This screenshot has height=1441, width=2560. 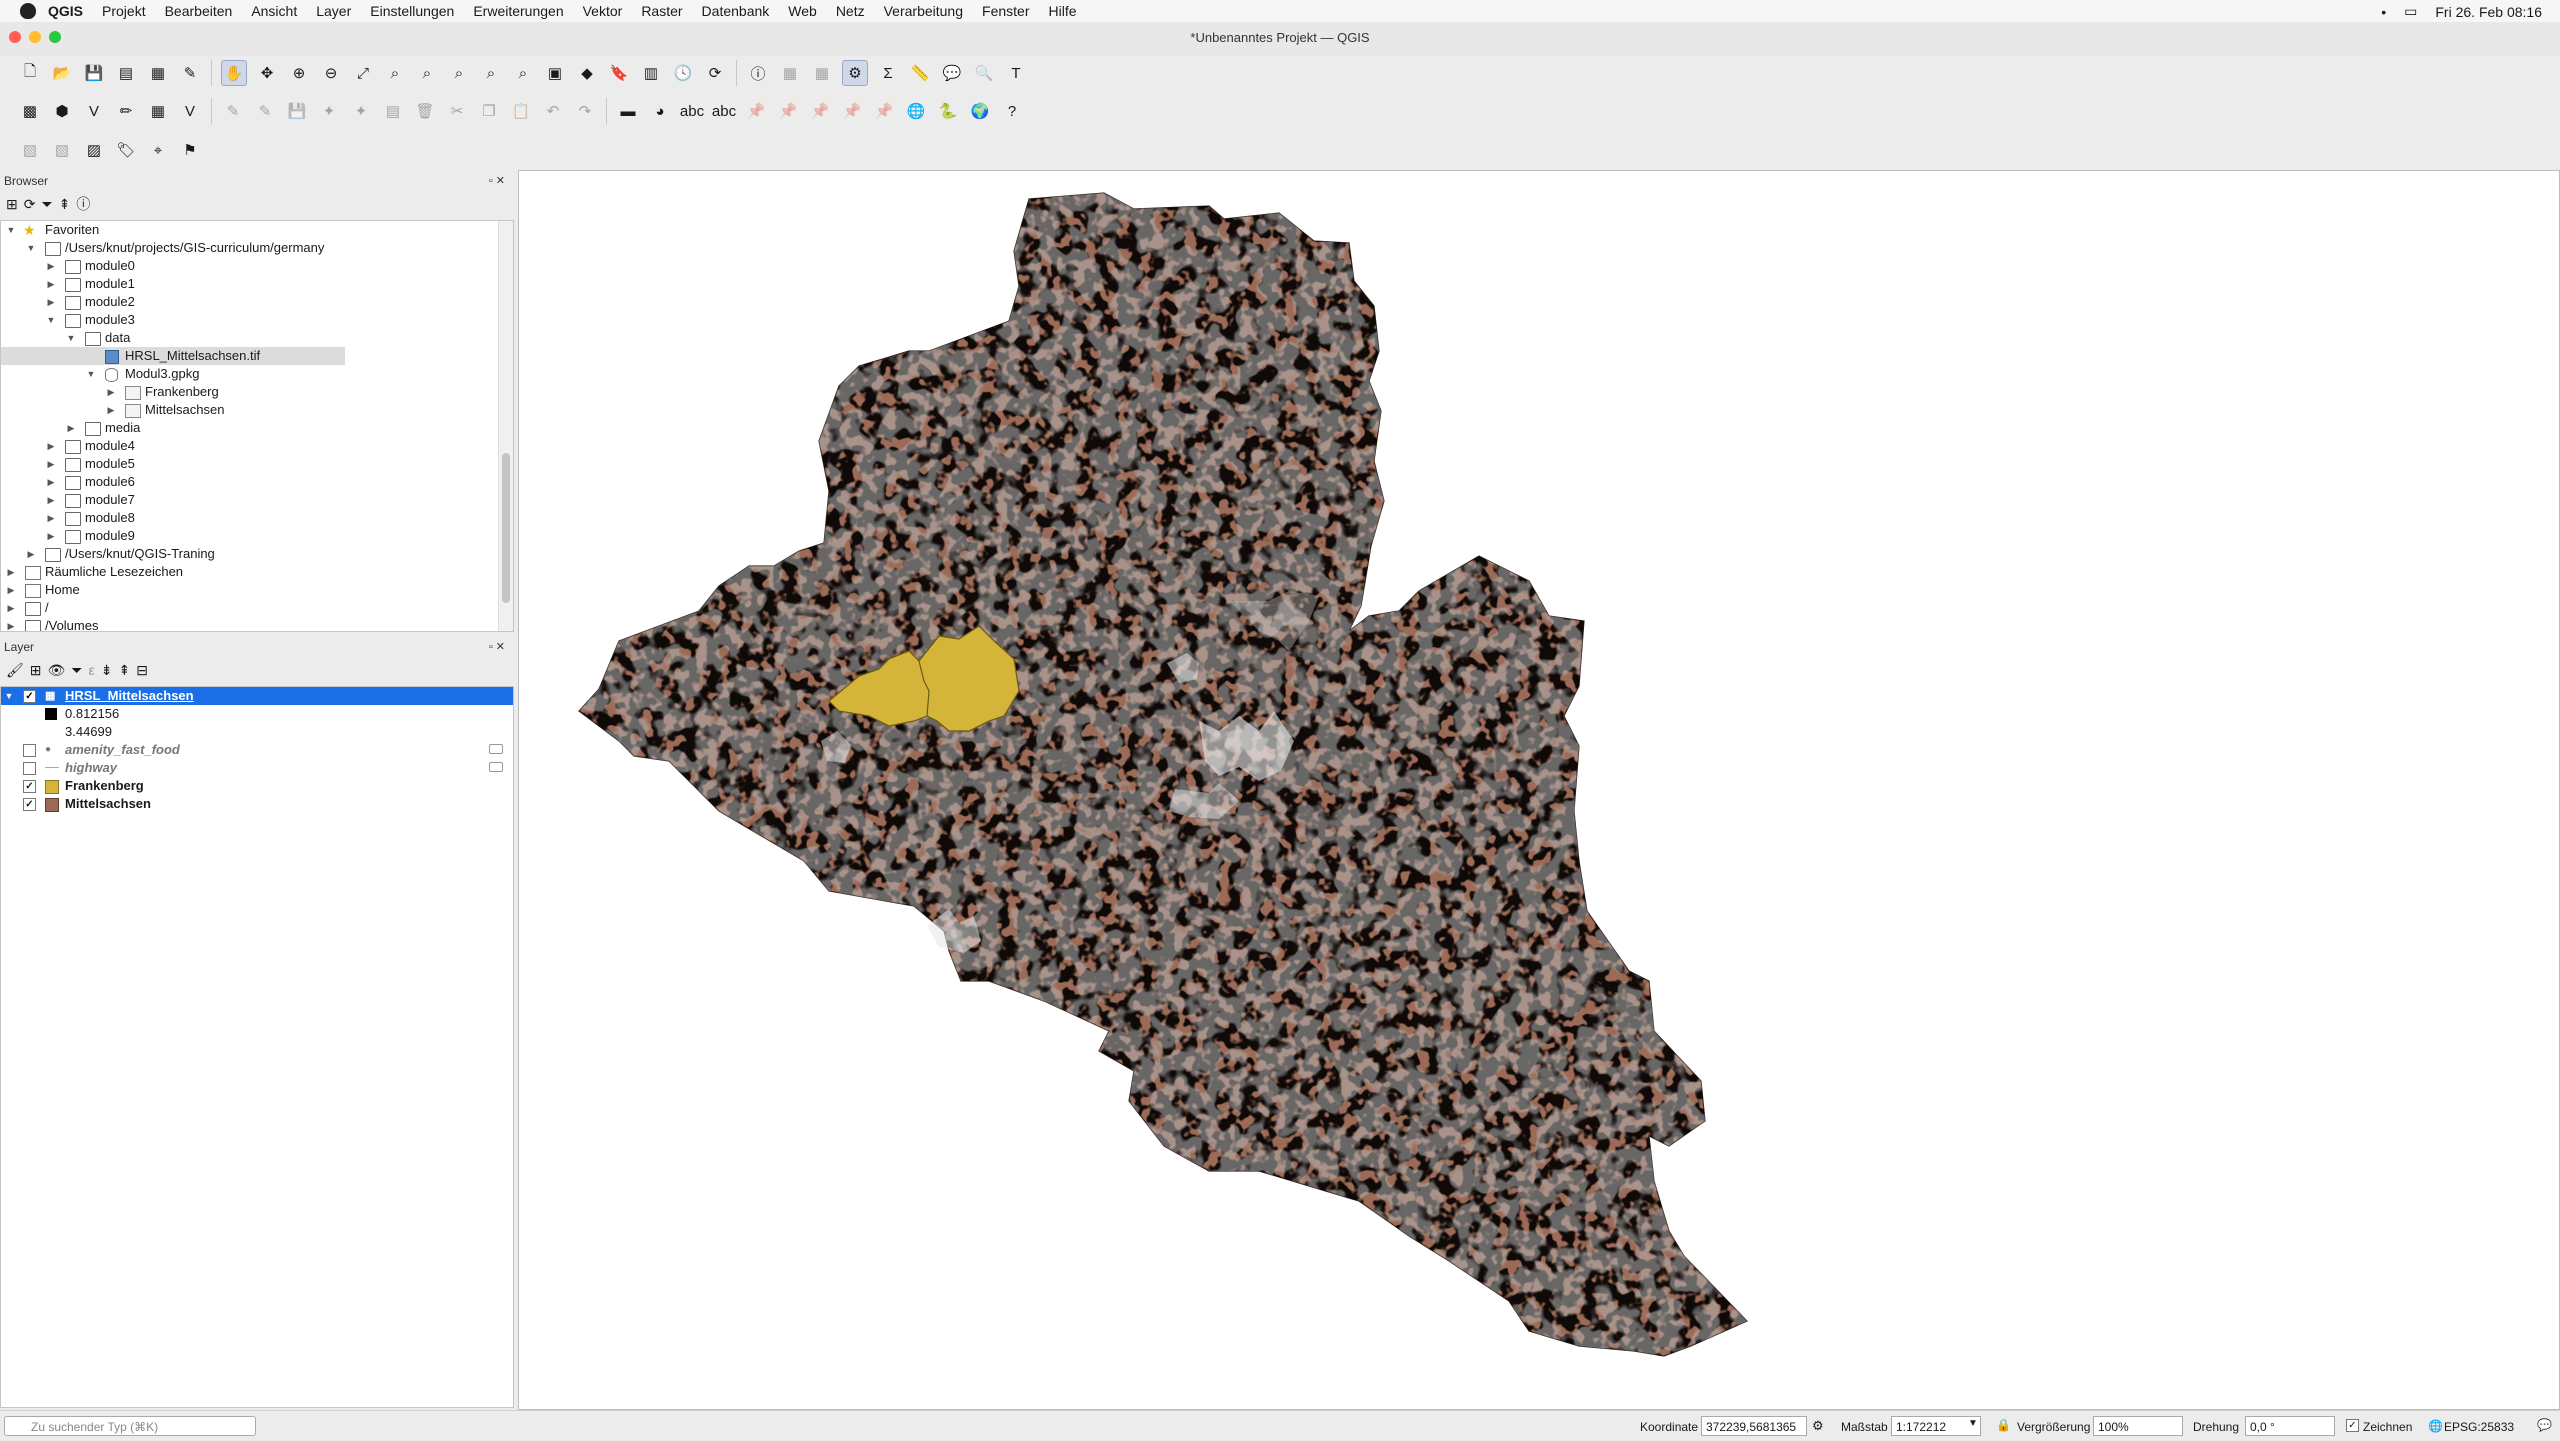 I want to click on new-layout-icon: ▤, so click(x=126, y=73).